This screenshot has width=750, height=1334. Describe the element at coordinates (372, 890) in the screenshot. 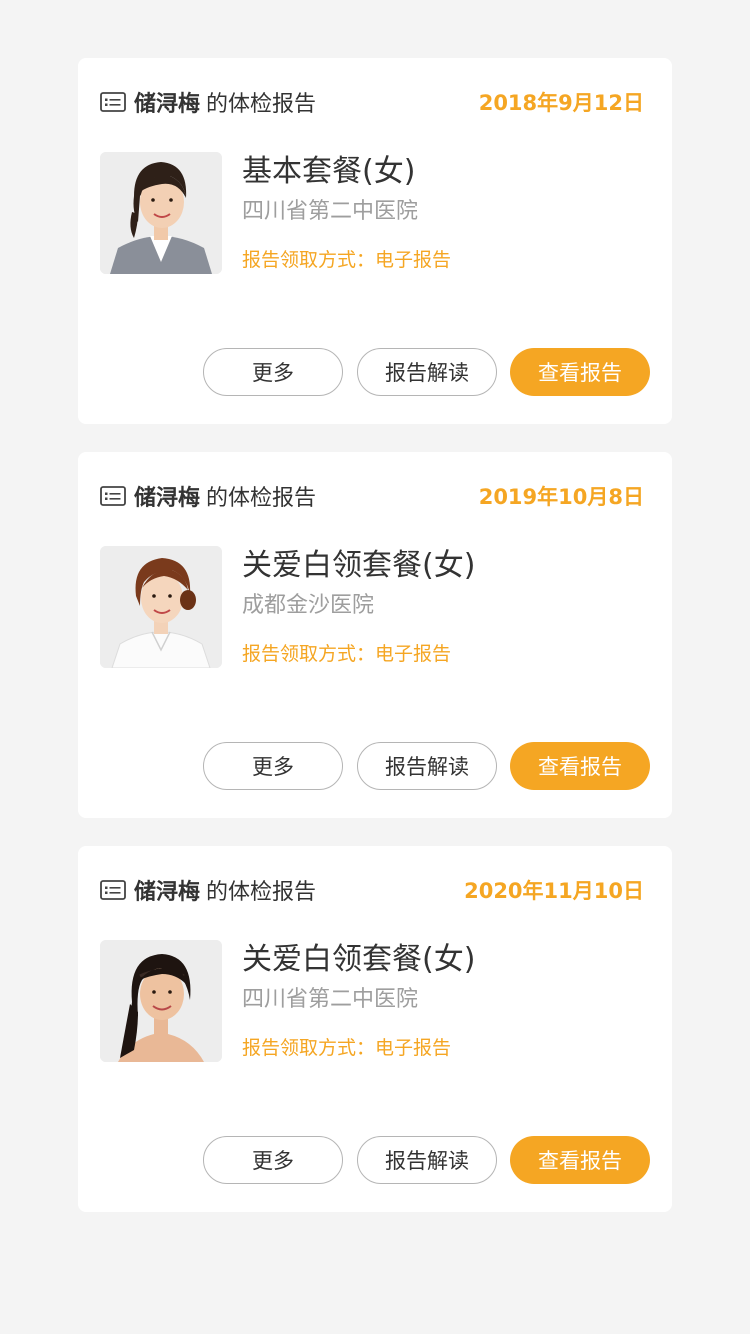

I see `card-header: 储浔梅 的体检报告 2020年11月10日` at that location.